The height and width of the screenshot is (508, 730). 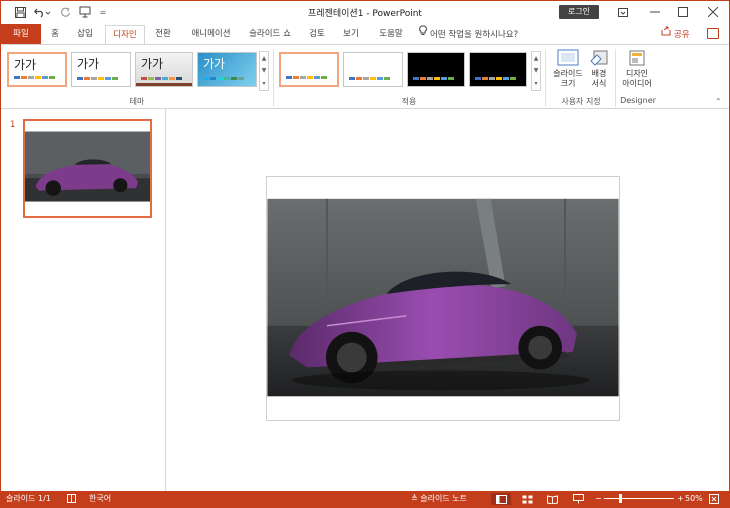 I want to click on tell-me-search: 어떤 작업을 원하시나요?, so click(x=468, y=34).